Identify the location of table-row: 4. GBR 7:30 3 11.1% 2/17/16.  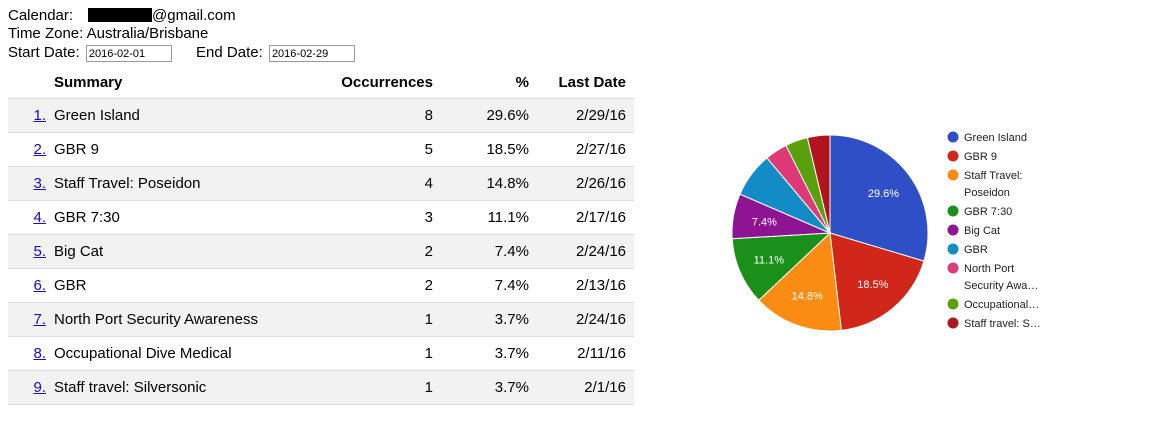
(321, 217).